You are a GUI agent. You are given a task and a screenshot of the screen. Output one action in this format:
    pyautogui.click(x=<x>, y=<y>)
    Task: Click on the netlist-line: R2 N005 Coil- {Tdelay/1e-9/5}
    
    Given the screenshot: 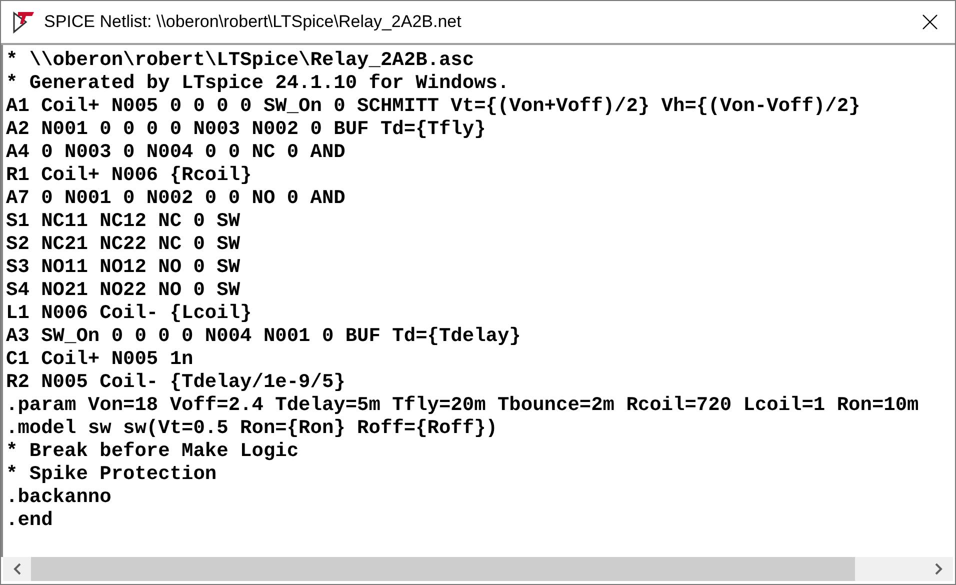 What is the action you would take?
    pyautogui.click(x=176, y=382)
    